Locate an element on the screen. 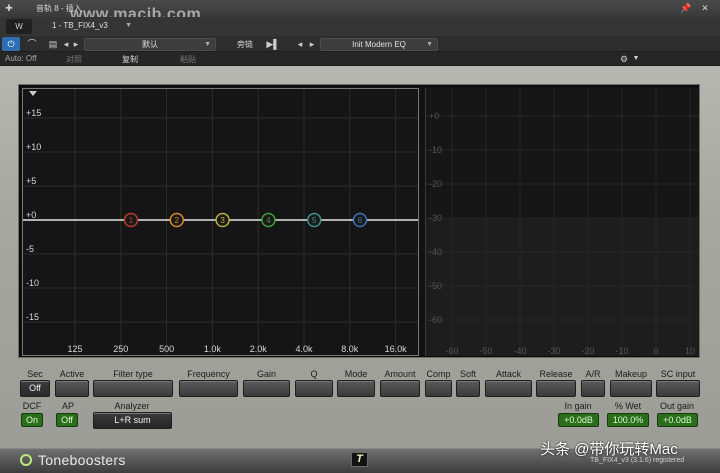  gear-icon: ⚙ is located at coordinates (624, 59).